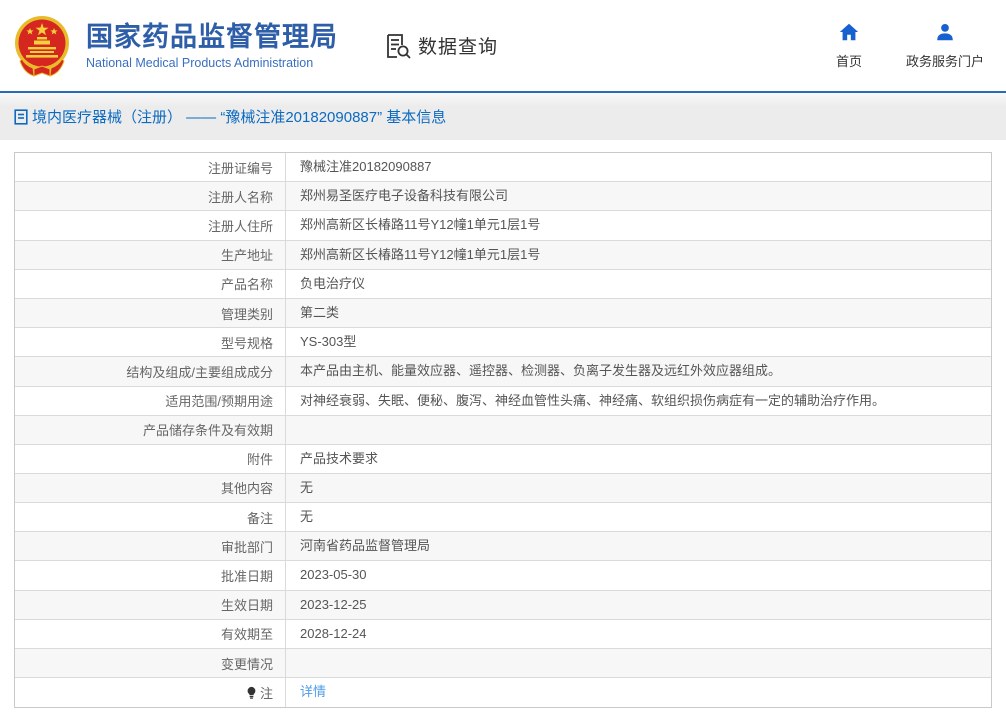 The image size is (1006, 713). Describe the element at coordinates (849, 32) in the screenshot. I see `home-icon` at that location.